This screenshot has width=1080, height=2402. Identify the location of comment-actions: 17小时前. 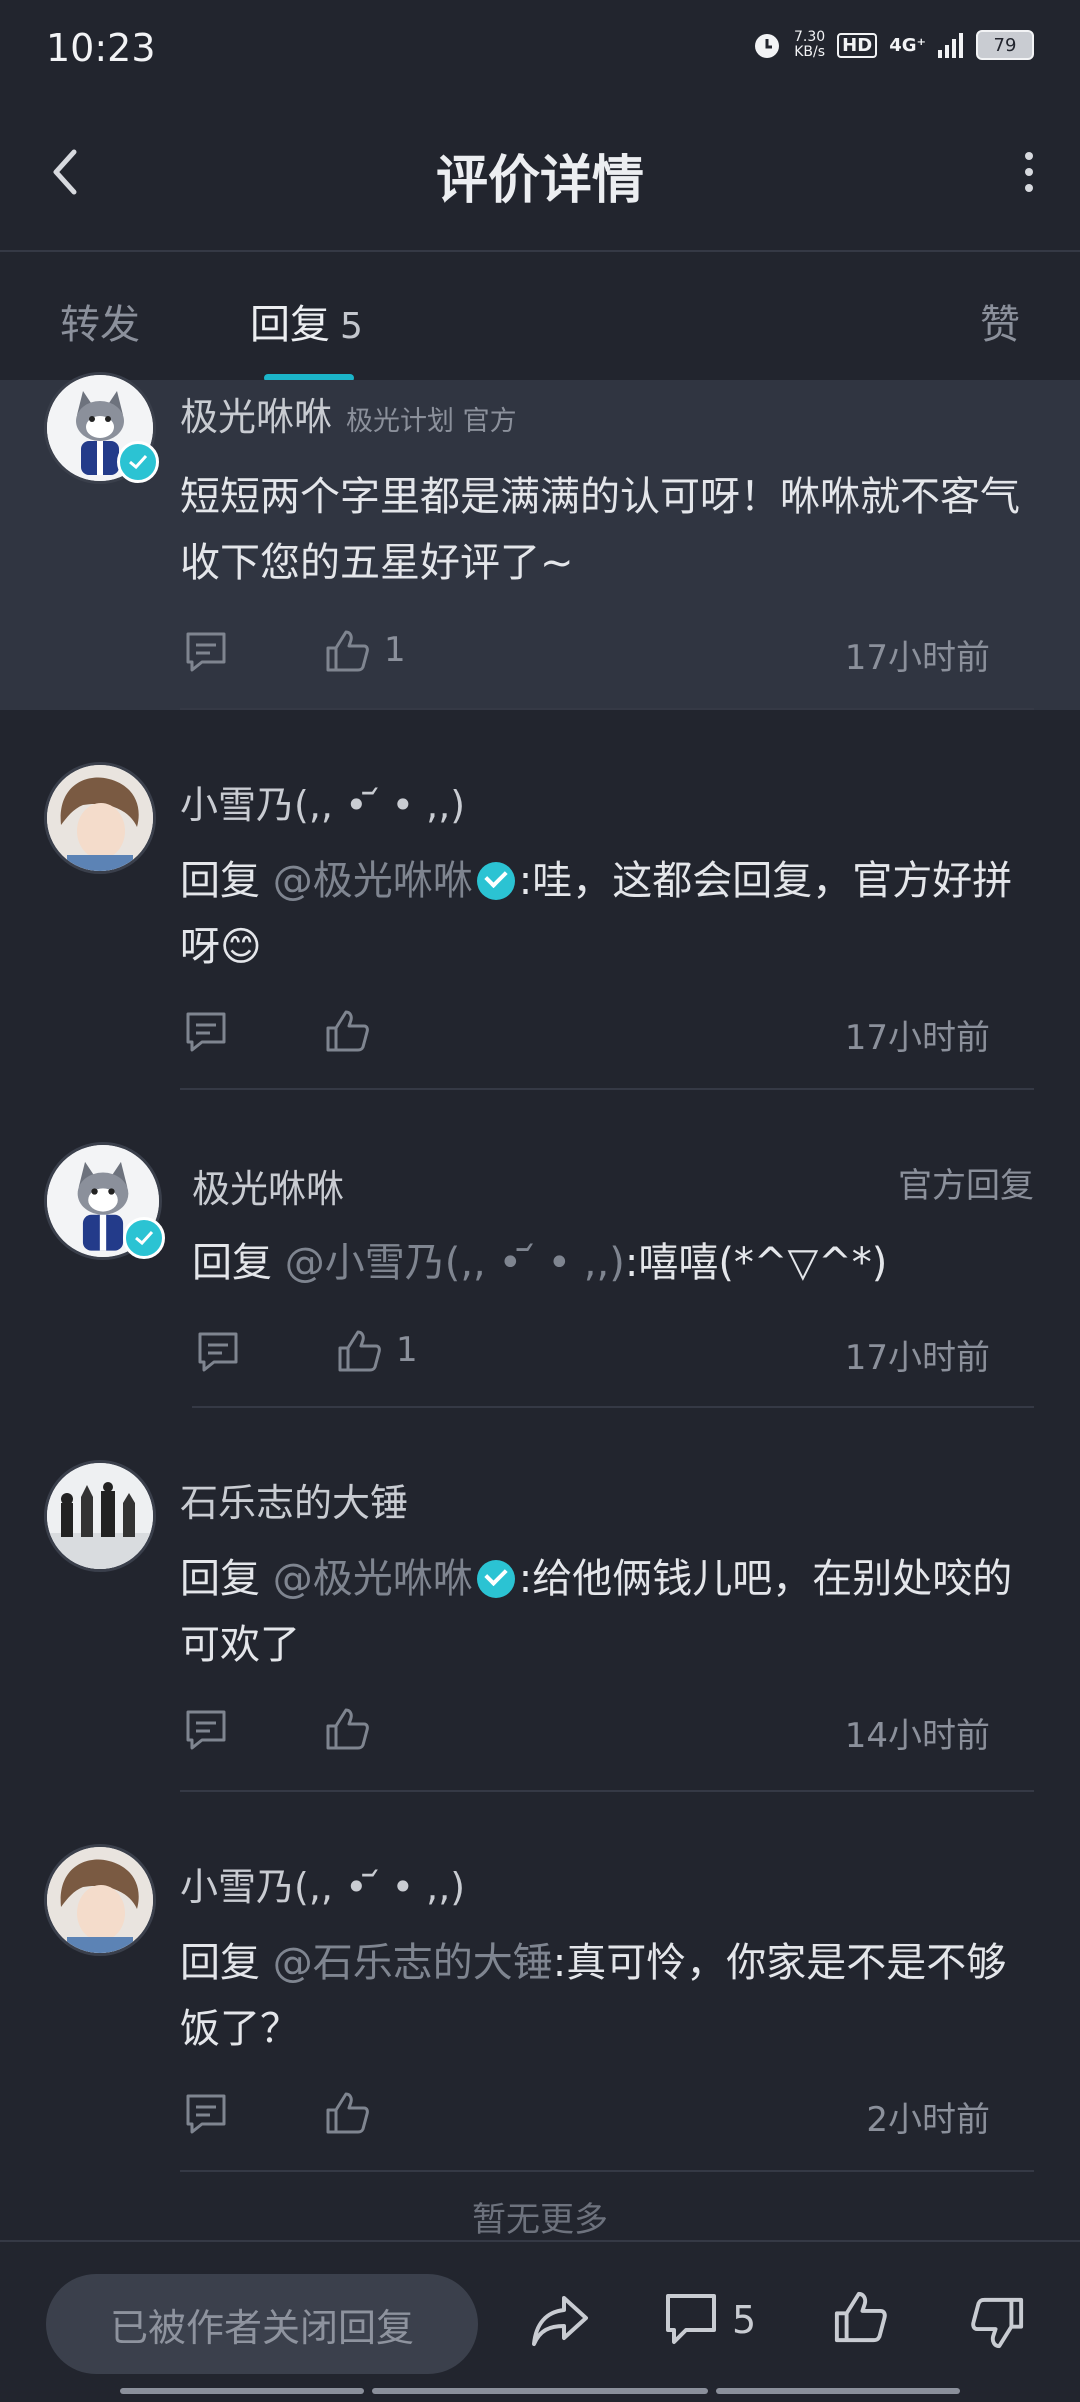
(600, 1032).